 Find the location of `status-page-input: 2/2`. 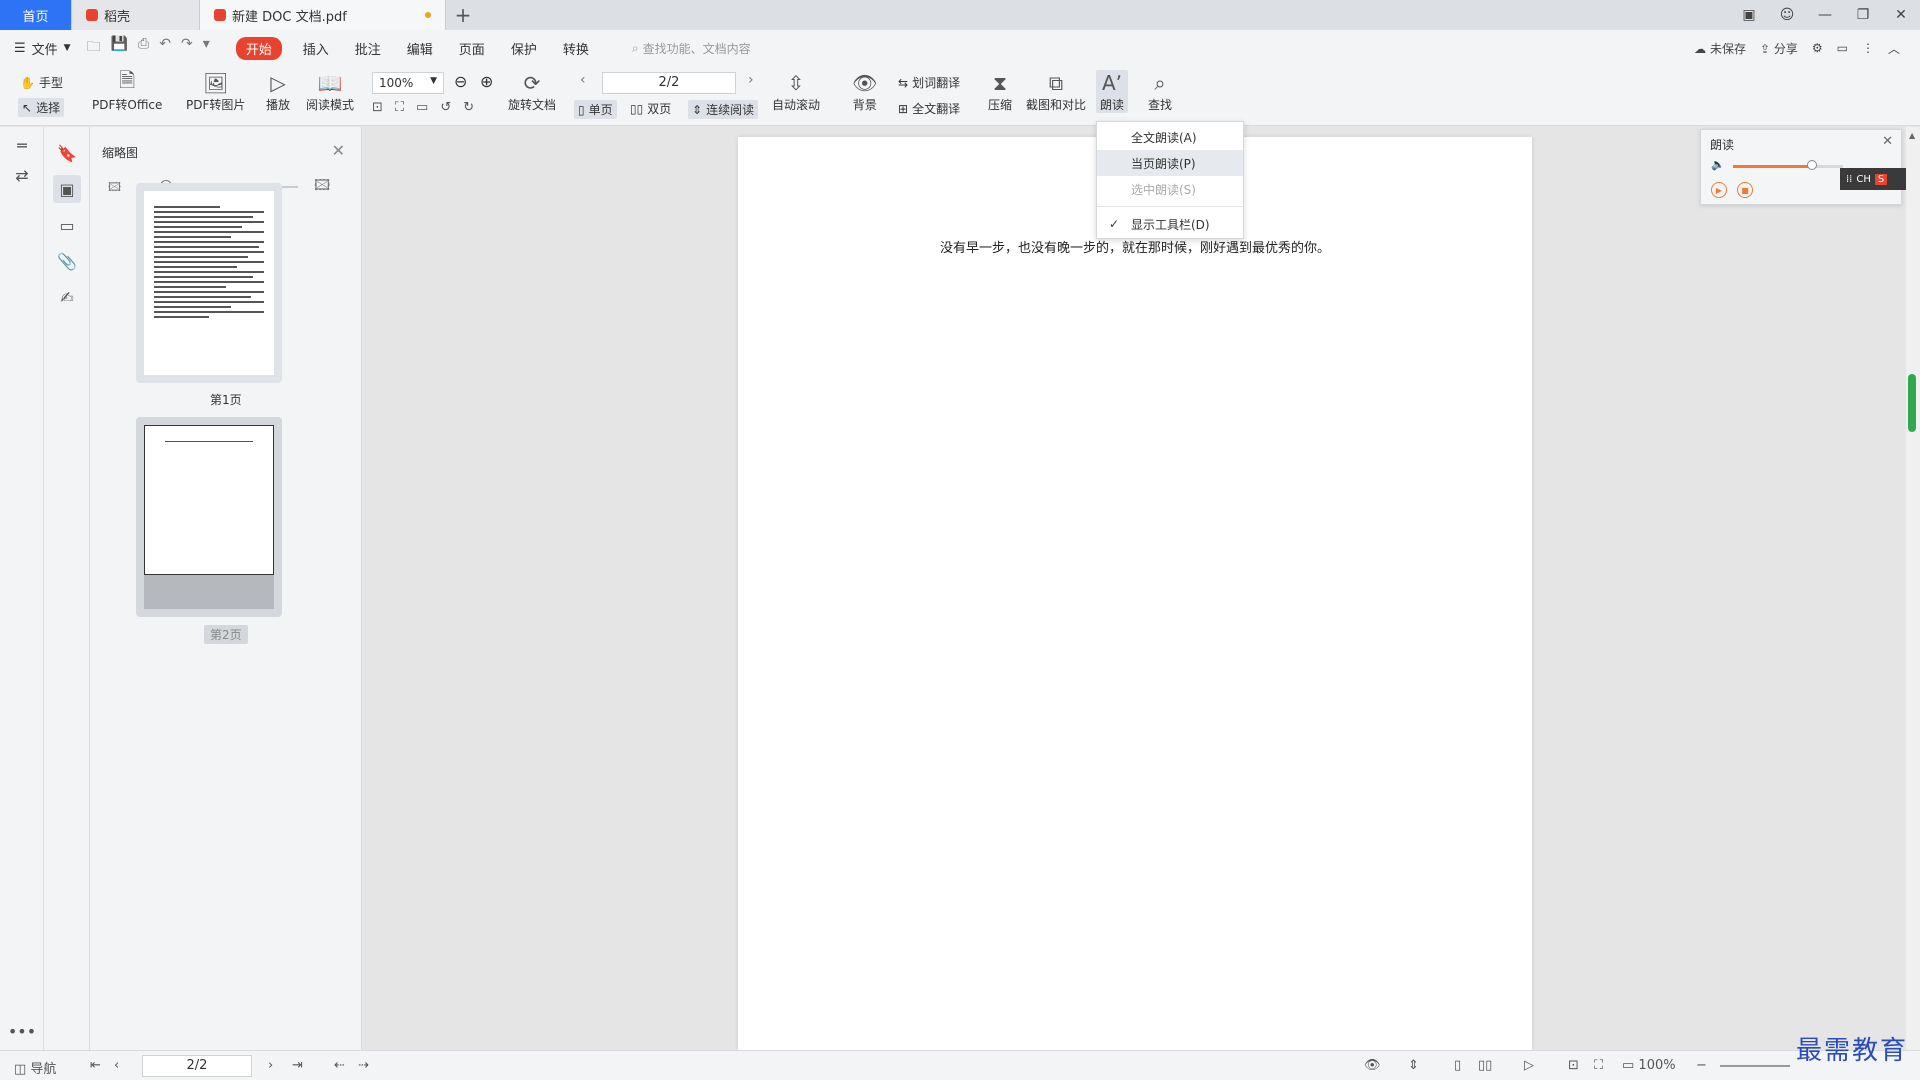

status-page-input: 2/2 is located at coordinates (197, 1066).